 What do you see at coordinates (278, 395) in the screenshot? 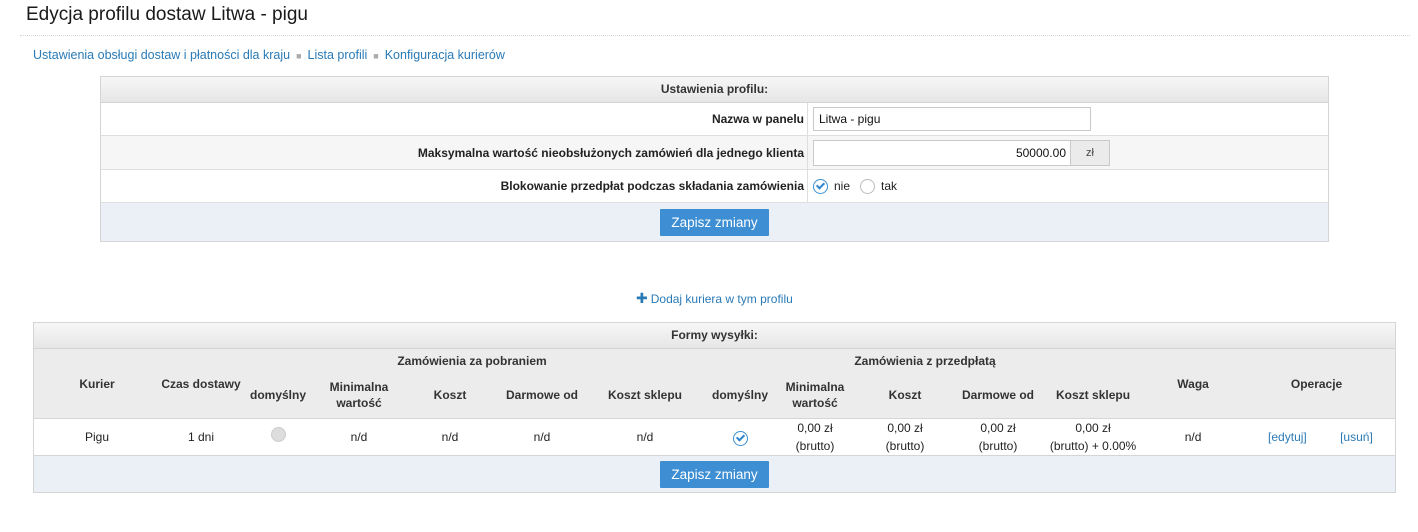
I see `col-cod-default: domyślny` at bounding box center [278, 395].